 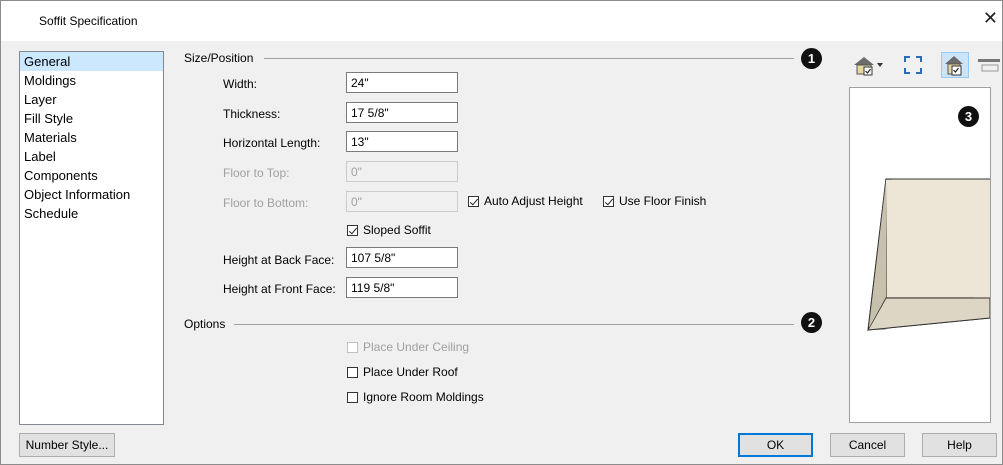 What do you see at coordinates (91, 137) in the screenshot?
I see `nav-item-materials: Materials` at bounding box center [91, 137].